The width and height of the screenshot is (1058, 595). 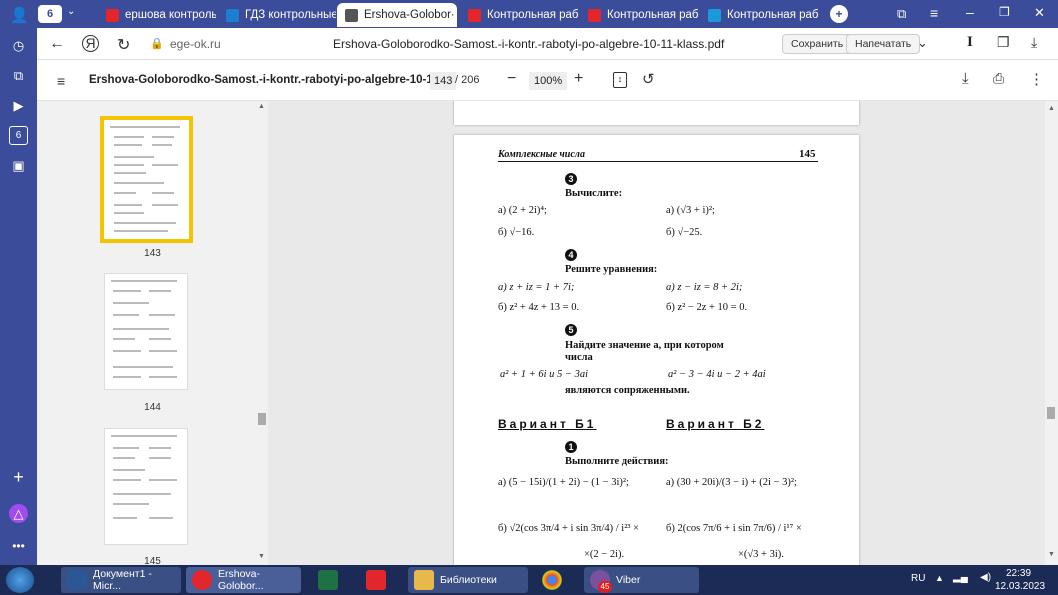 What do you see at coordinates (922, 43) in the screenshot?
I see `chevron-down-icon: ⌄` at bounding box center [922, 43].